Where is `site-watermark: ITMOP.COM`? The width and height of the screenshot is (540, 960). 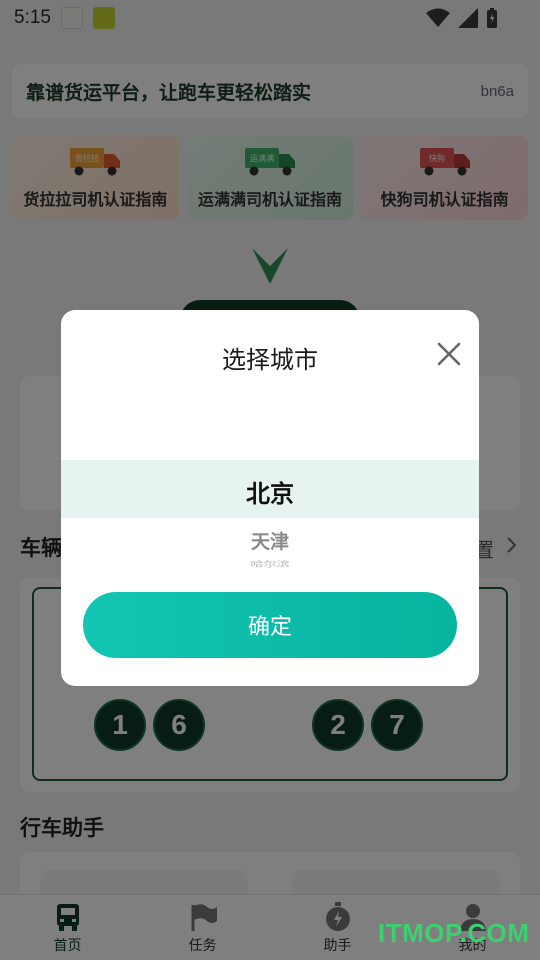
site-watermark: ITMOP.COM is located at coordinates (454, 933).